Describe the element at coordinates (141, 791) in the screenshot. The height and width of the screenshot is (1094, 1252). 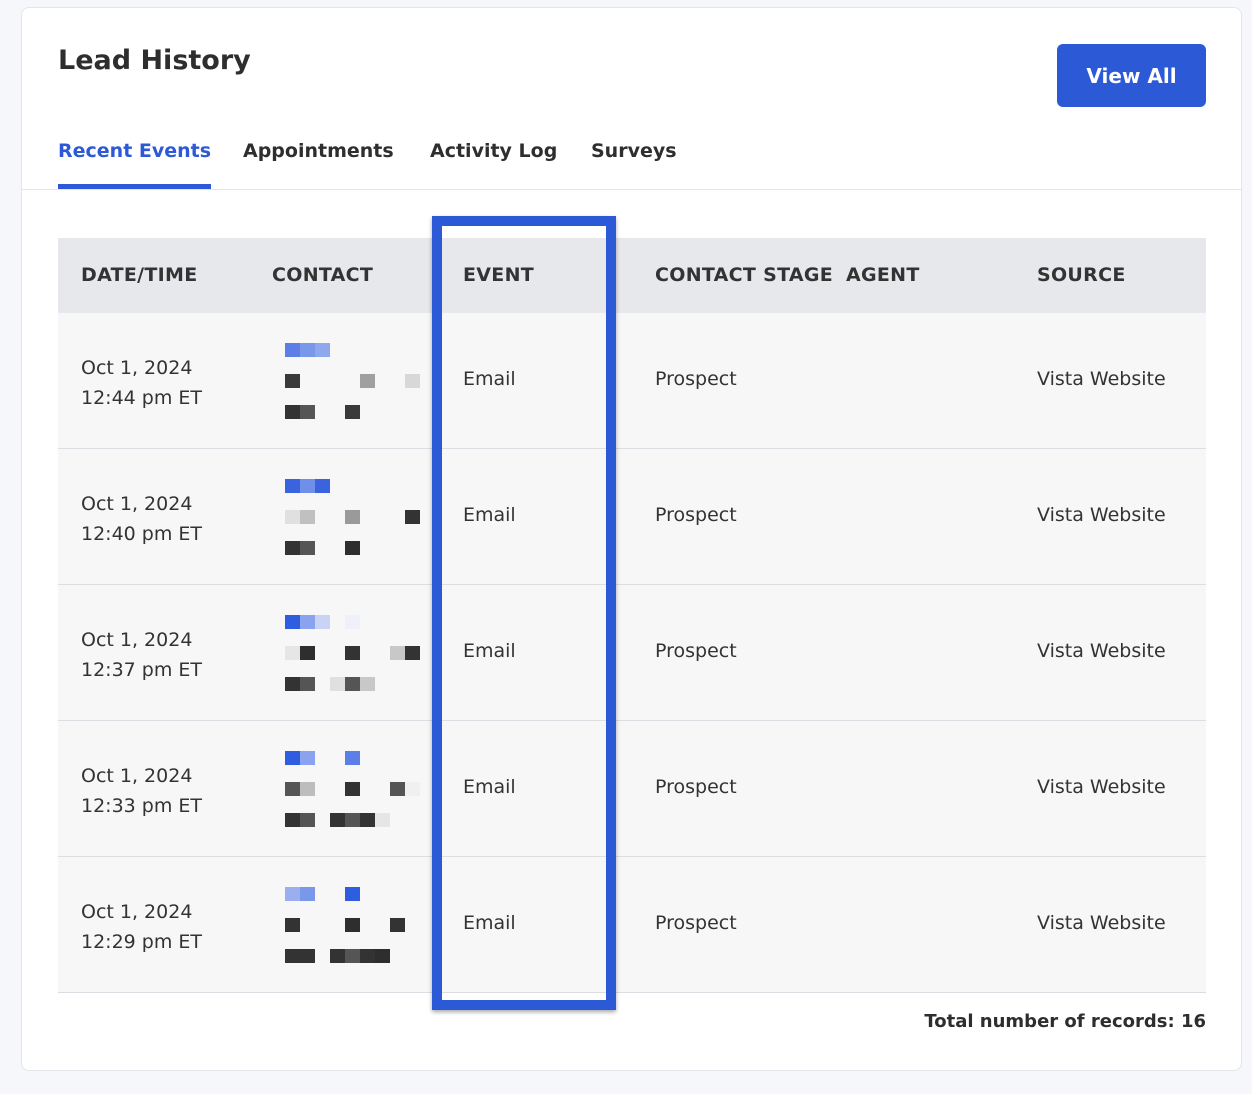
I see `row-datetime: Oct 1, 2024 12:33 pm ET` at that location.